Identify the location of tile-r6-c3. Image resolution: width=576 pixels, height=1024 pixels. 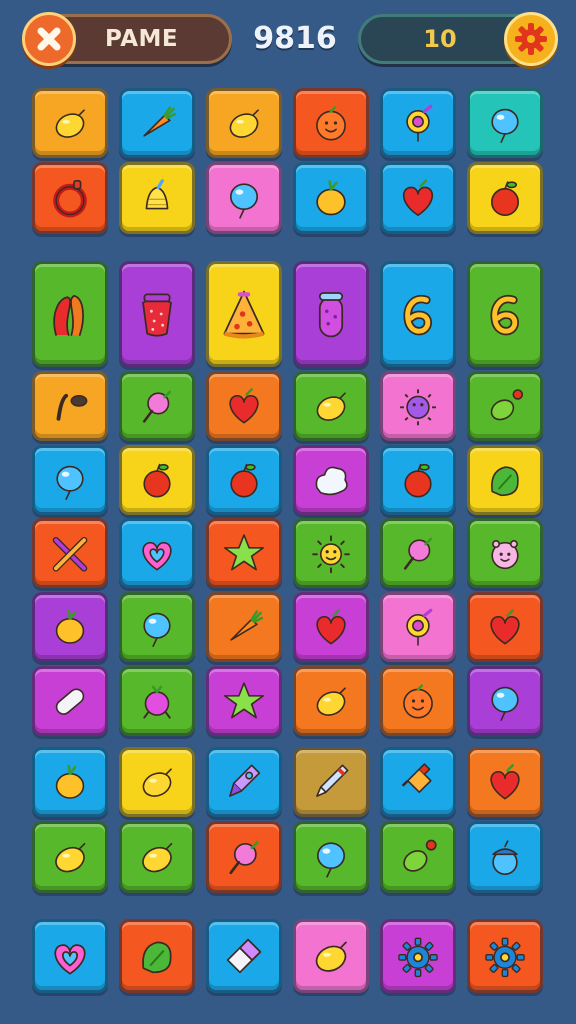
(244, 553).